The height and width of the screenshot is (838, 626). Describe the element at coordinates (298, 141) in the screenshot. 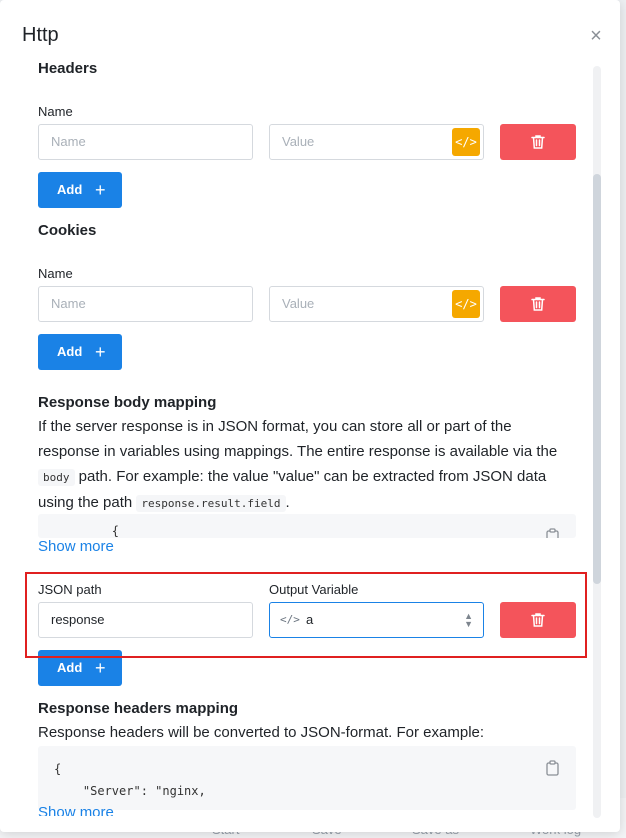

I see `header-value-placeholder: Value` at that location.